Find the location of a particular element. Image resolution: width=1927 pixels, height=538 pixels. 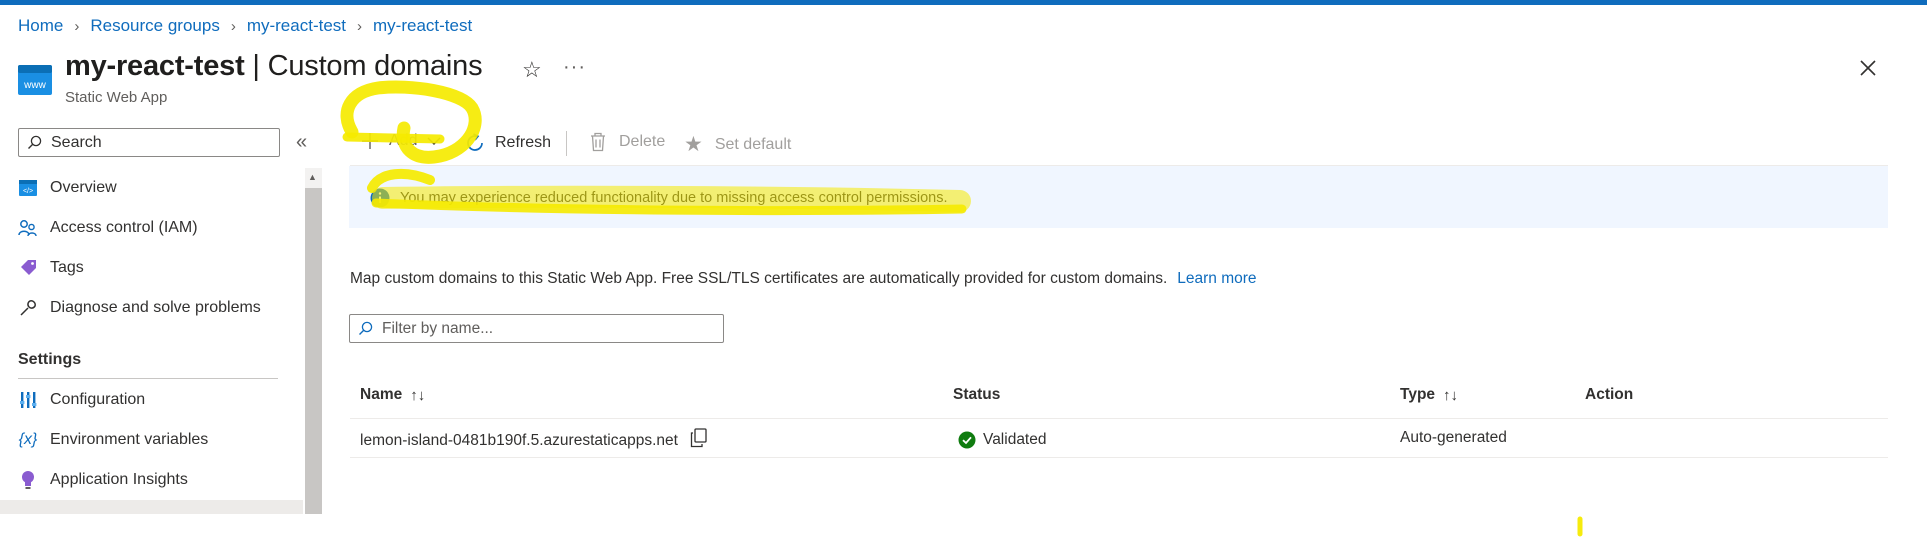

plus-icon is located at coordinates (370, 141).